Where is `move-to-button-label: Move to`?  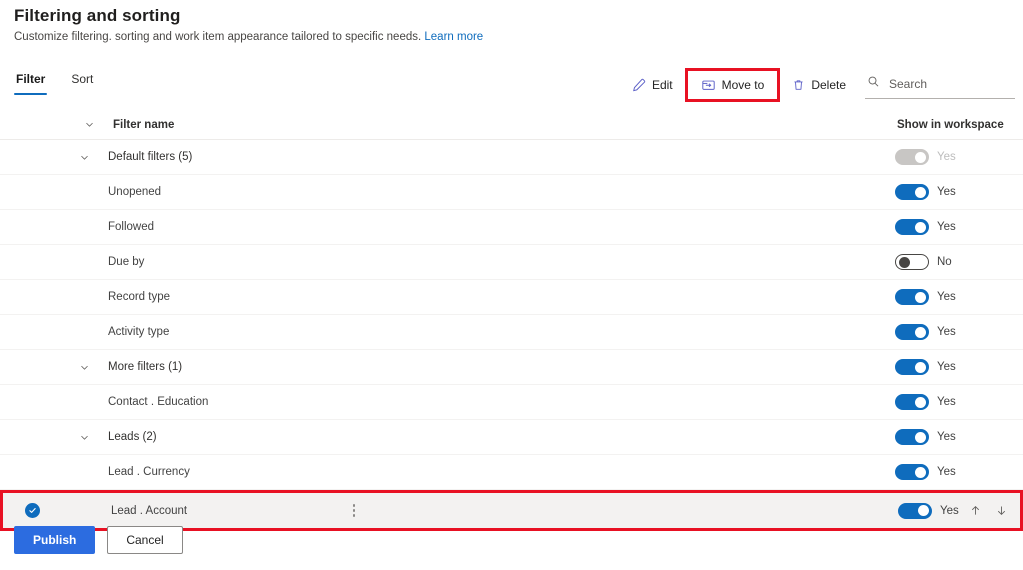
move-to-button-label: Move to is located at coordinates (743, 85).